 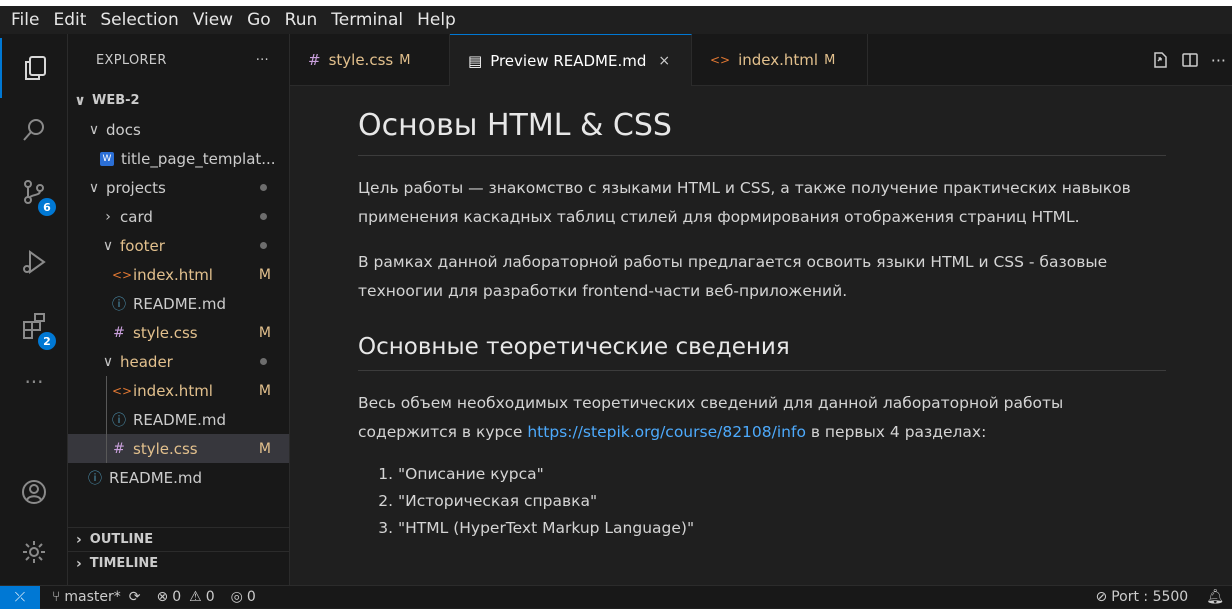 I want to click on account-icon, so click(x=34, y=492).